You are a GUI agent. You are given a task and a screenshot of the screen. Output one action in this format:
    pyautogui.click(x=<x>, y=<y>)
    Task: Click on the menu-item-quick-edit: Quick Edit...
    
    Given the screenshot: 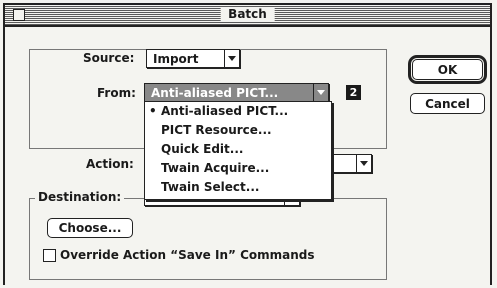 What is the action you would take?
    pyautogui.click(x=238, y=149)
    